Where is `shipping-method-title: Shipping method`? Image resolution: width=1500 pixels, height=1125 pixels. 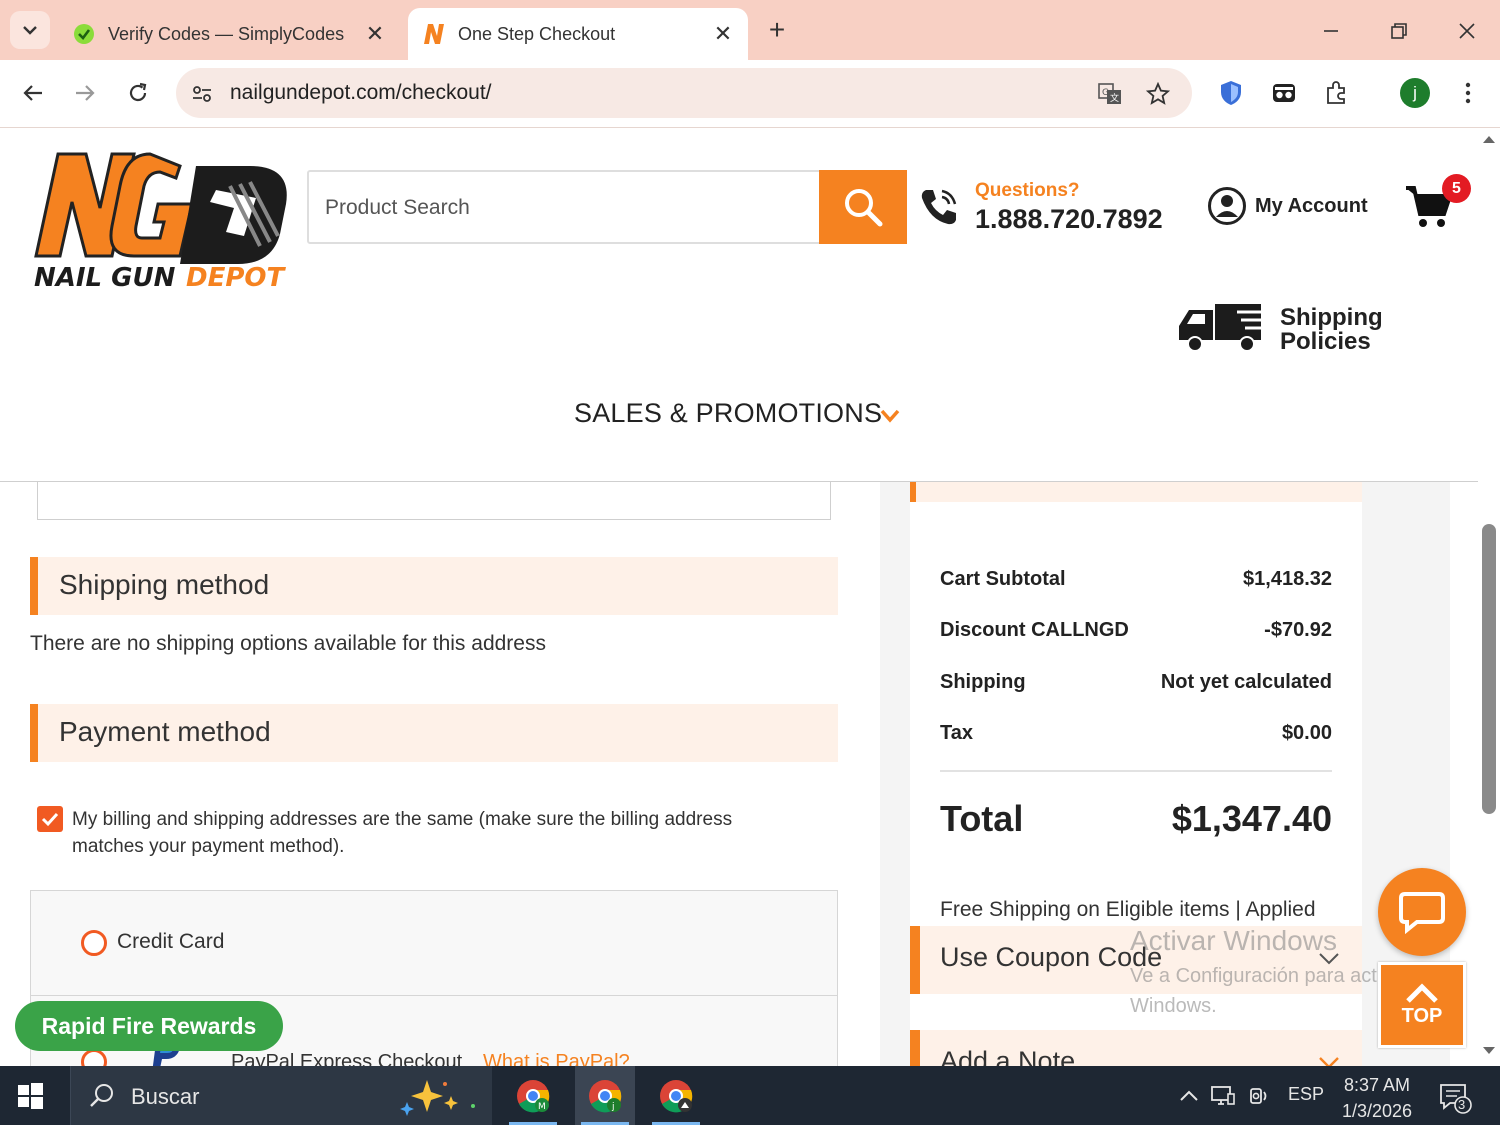 shipping-method-title: Shipping method is located at coordinates (164, 584).